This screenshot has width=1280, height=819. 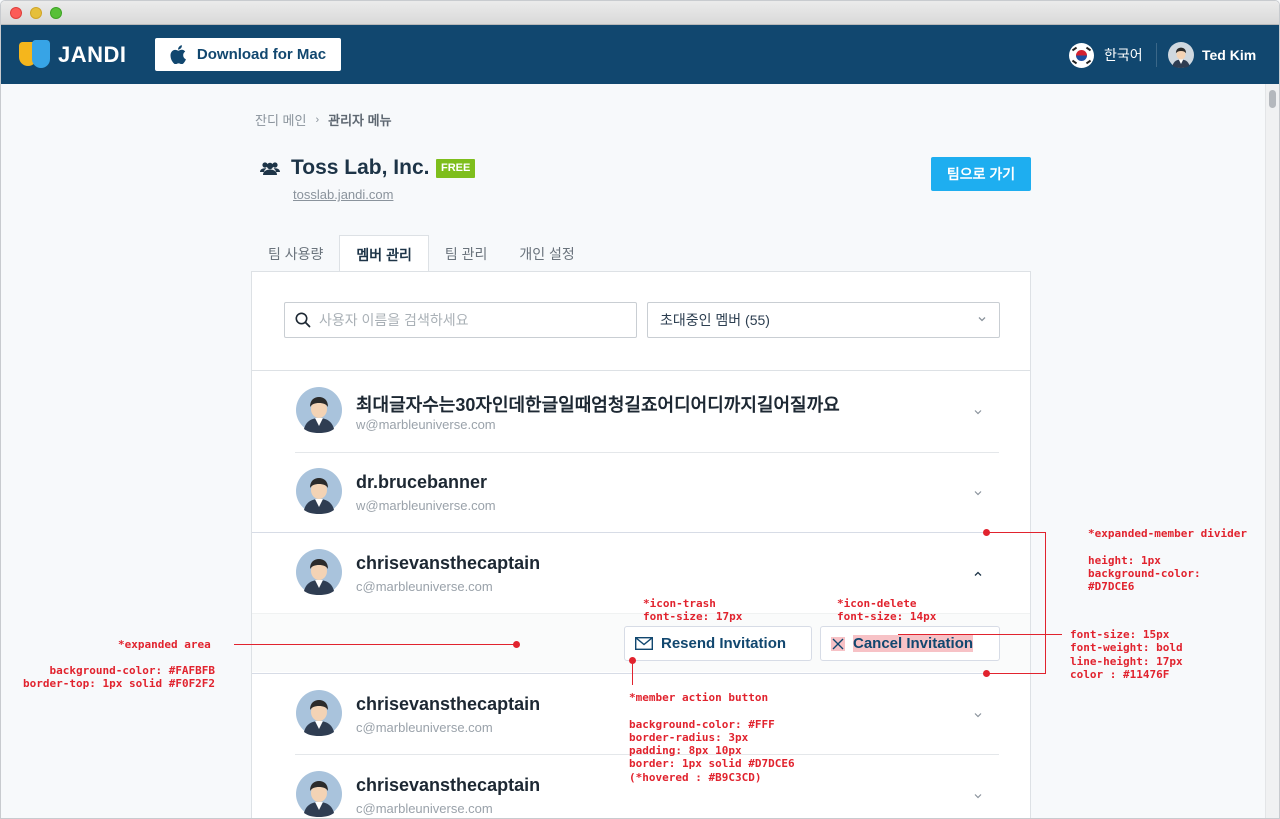 I want to click on user-name: Ted Kim, so click(x=1229, y=55).